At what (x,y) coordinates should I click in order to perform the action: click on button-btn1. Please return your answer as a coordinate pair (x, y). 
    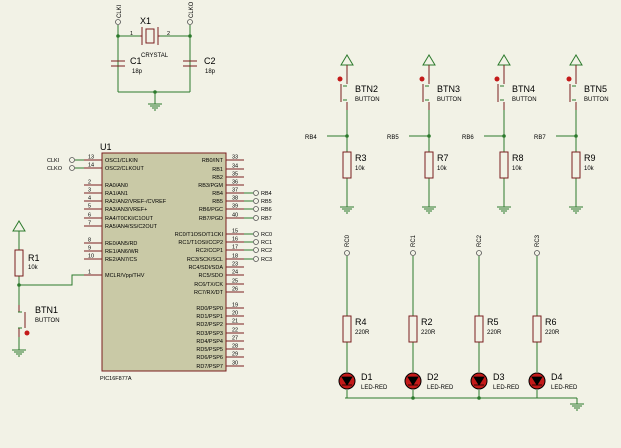
    Looking at the image, I should click on (24, 321).